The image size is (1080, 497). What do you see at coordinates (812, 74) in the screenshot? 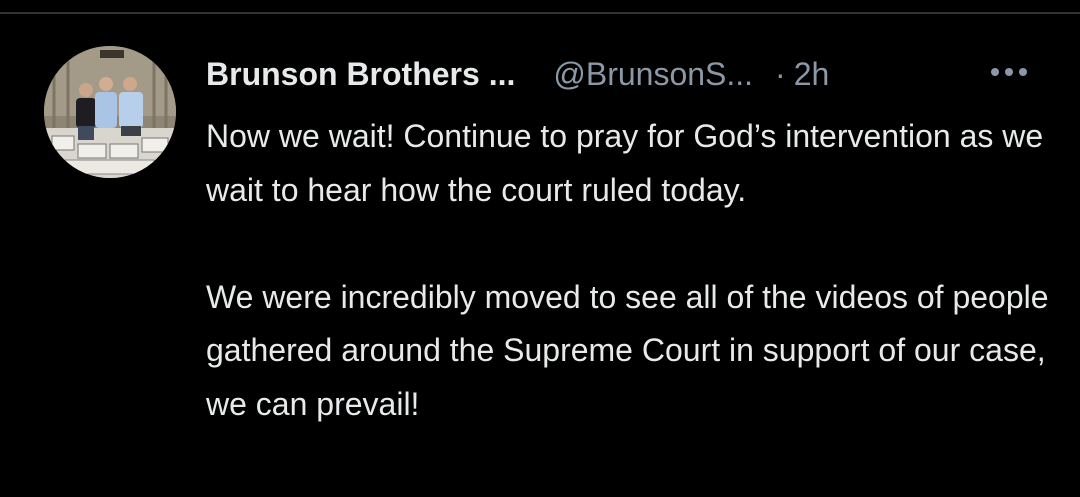
I see `timestamp: 2h` at bounding box center [812, 74].